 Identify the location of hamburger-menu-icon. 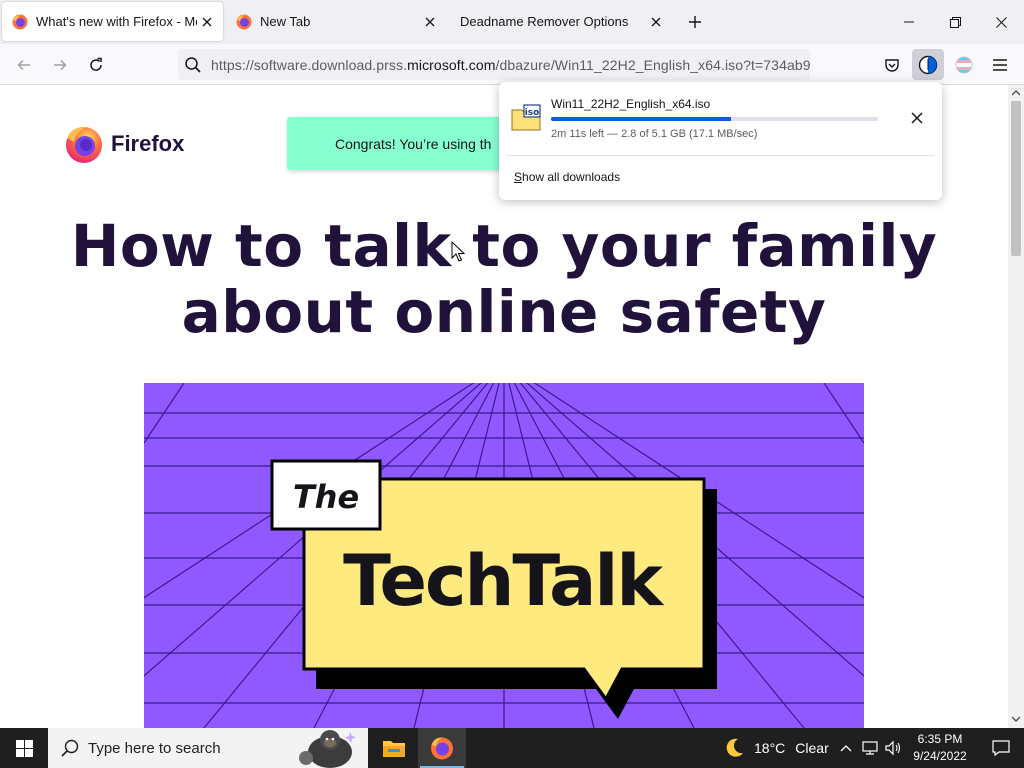
(1000, 64).